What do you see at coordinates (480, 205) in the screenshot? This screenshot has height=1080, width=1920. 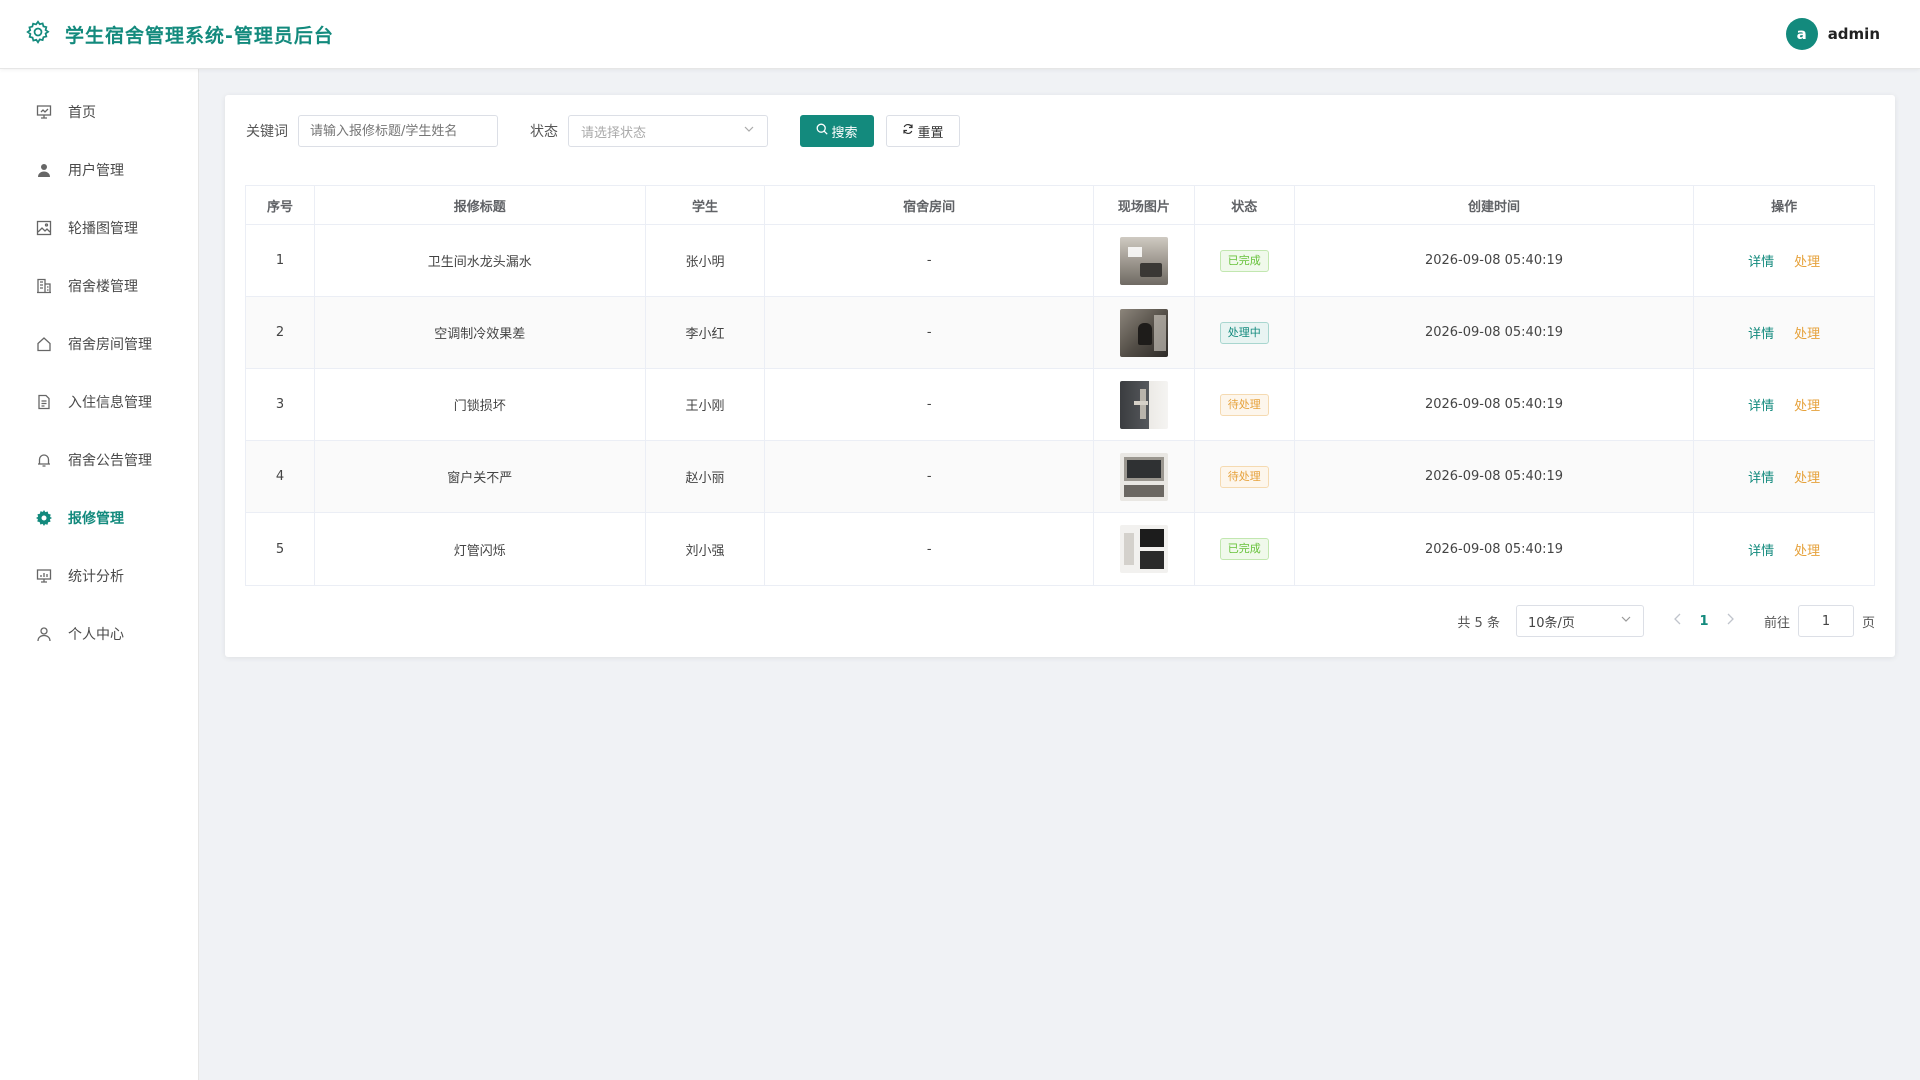 I see `column-header: 报修标题` at bounding box center [480, 205].